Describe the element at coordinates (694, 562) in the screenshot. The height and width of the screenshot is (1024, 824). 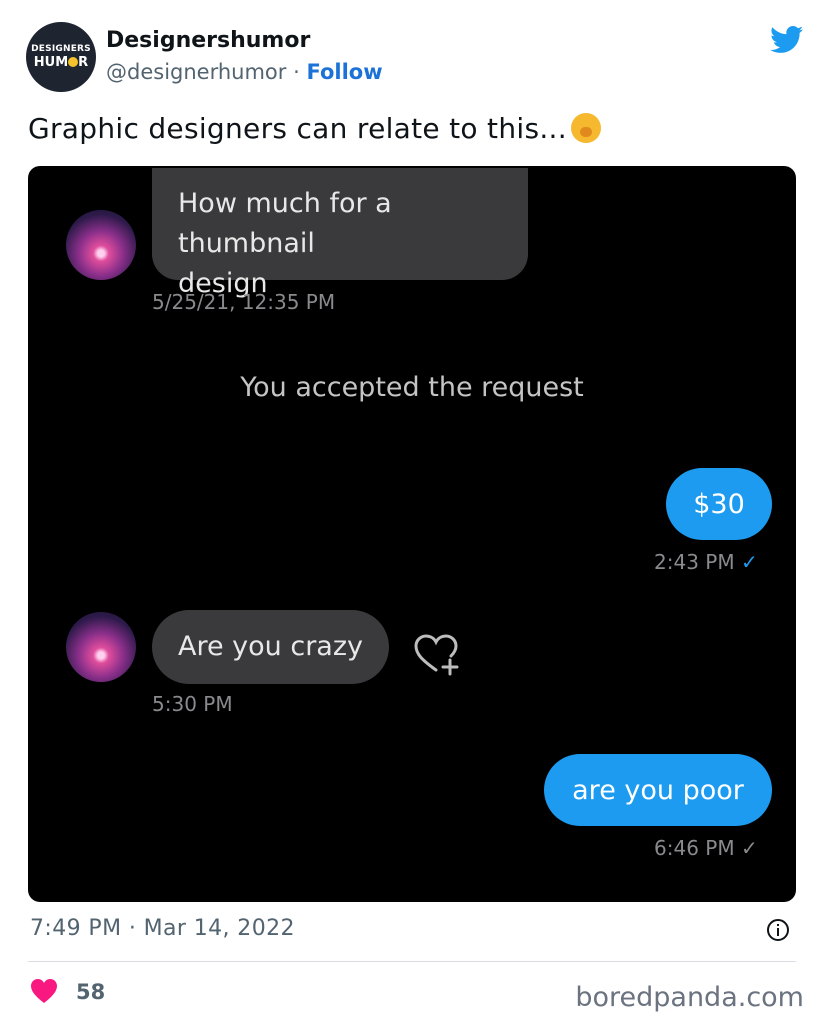
I see `message-time: 2:43 PM` at that location.